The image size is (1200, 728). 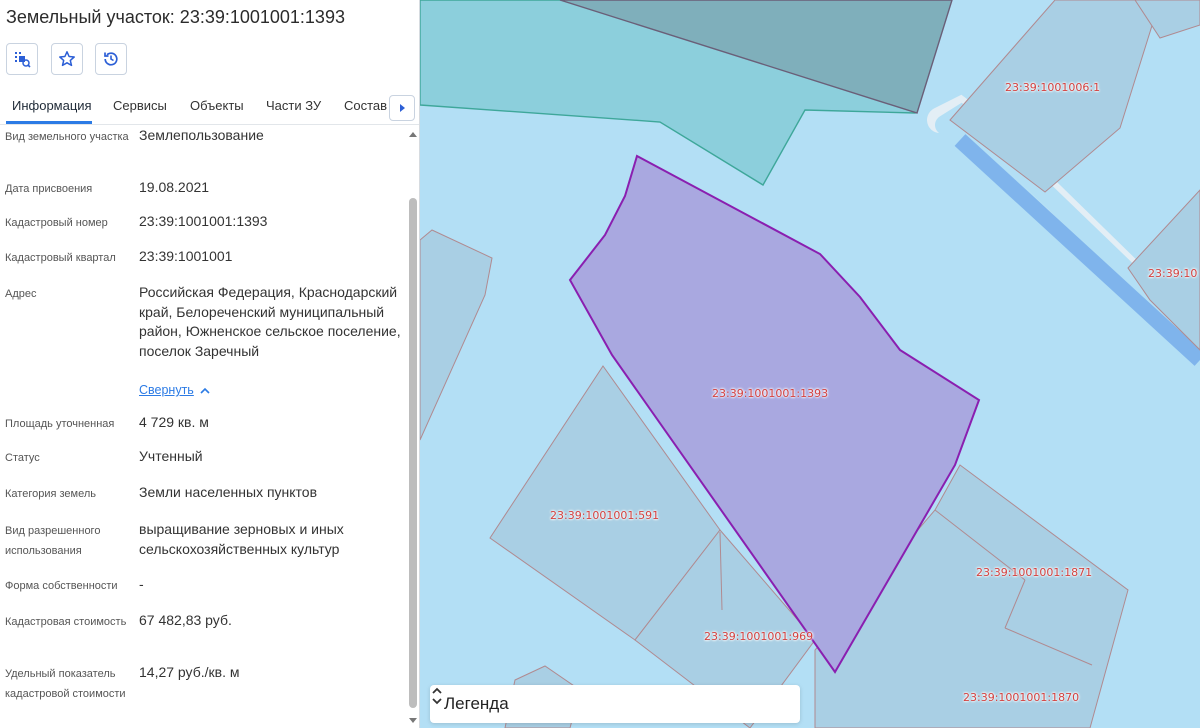 I want to click on info-value: 67 482,83 руб., so click(x=185, y=620).